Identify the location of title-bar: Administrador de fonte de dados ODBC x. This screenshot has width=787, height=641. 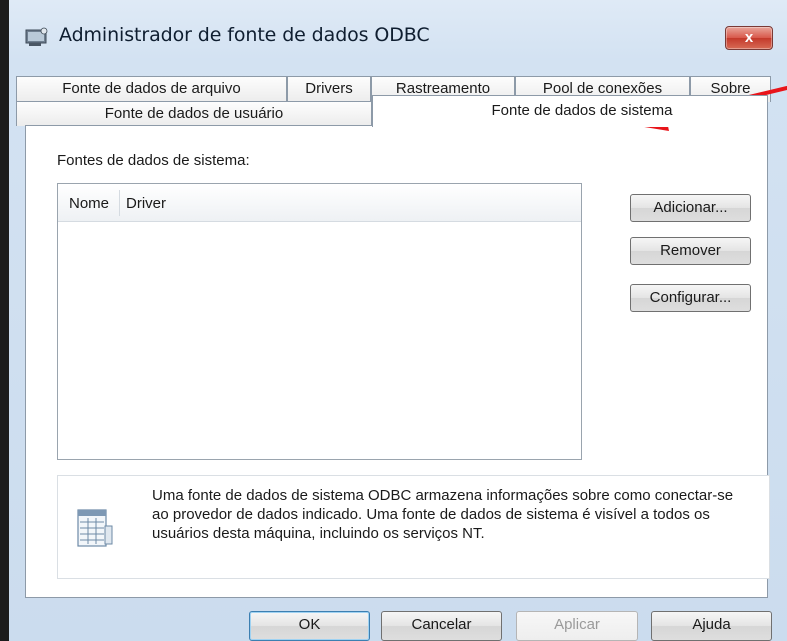
(398, 35).